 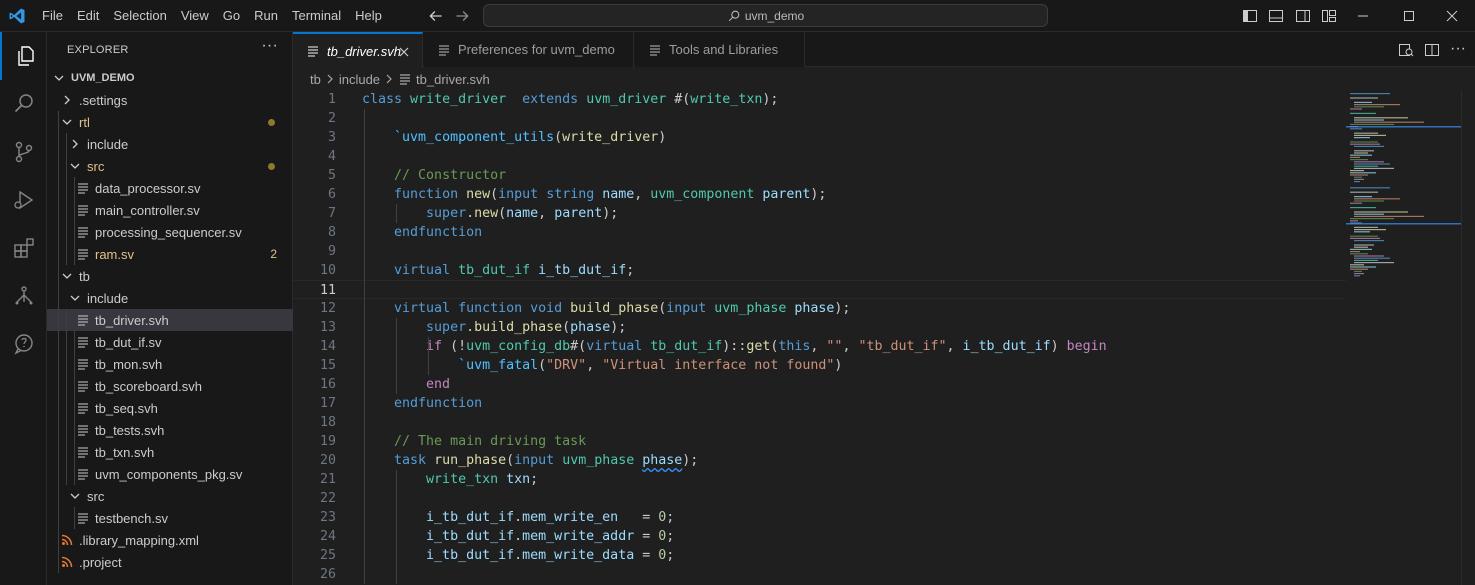 What do you see at coordinates (1329, 16) in the screenshot?
I see `customize-layout-icon` at bounding box center [1329, 16].